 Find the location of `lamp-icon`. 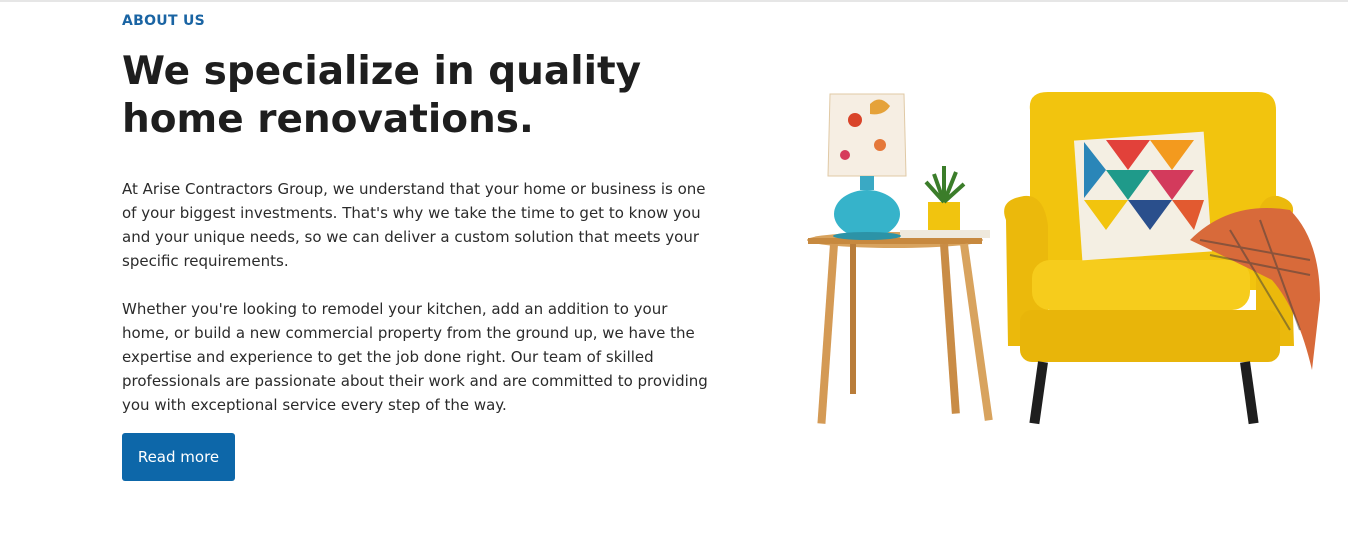

lamp-icon is located at coordinates (867, 166).